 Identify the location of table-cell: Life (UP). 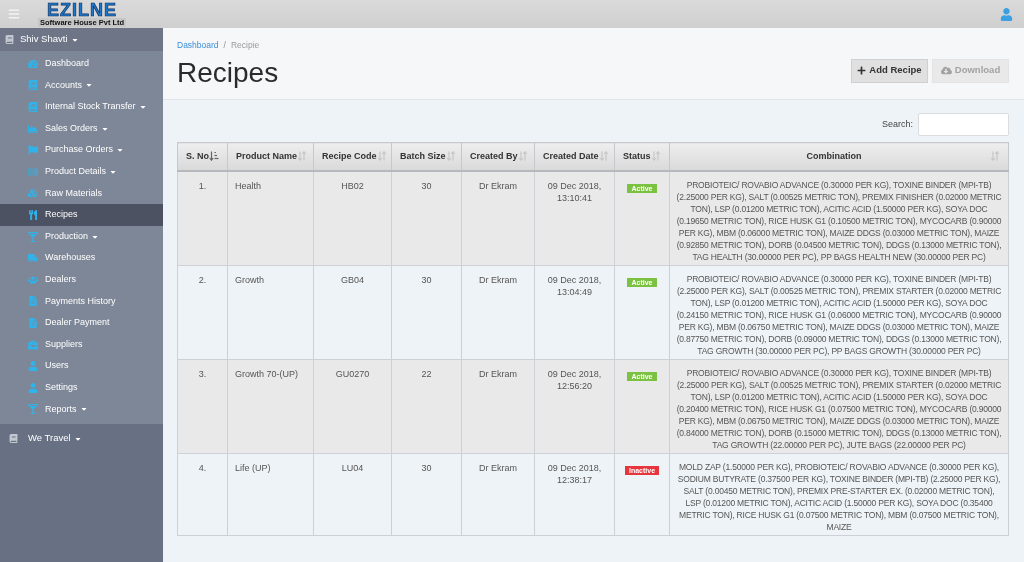
(270, 494).